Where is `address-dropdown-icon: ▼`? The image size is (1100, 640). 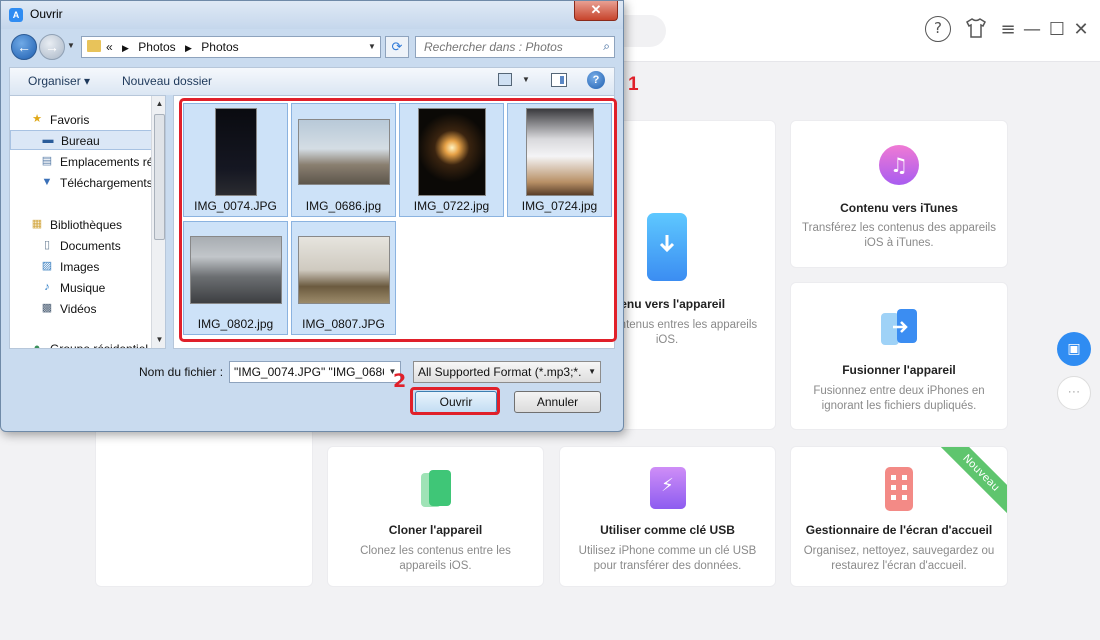
address-dropdown-icon: ▼ is located at coordinates (372, 47).